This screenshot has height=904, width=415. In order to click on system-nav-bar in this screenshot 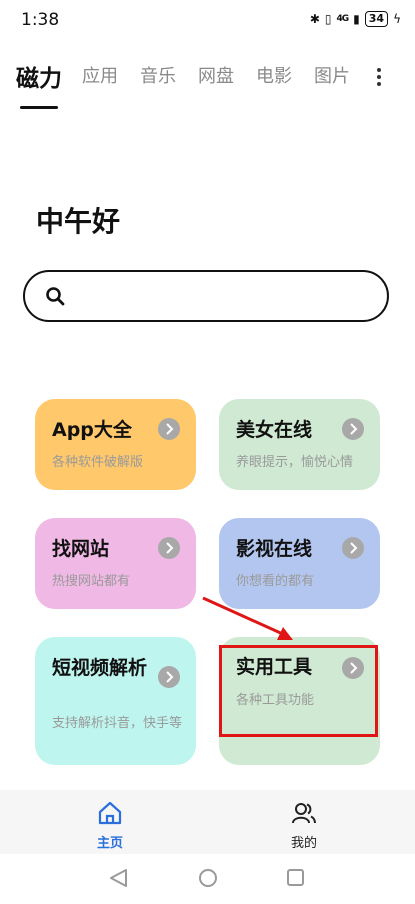, I will do `click(207, 877)`.